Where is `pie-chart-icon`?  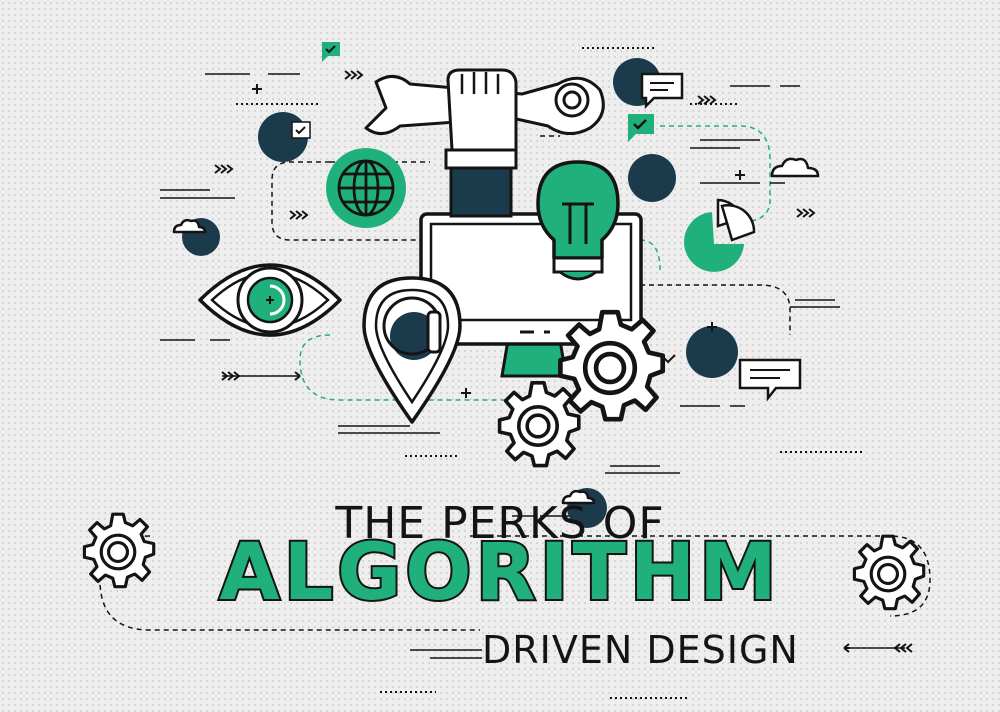 pie-chart-icon is located at coordinates (720, 235).